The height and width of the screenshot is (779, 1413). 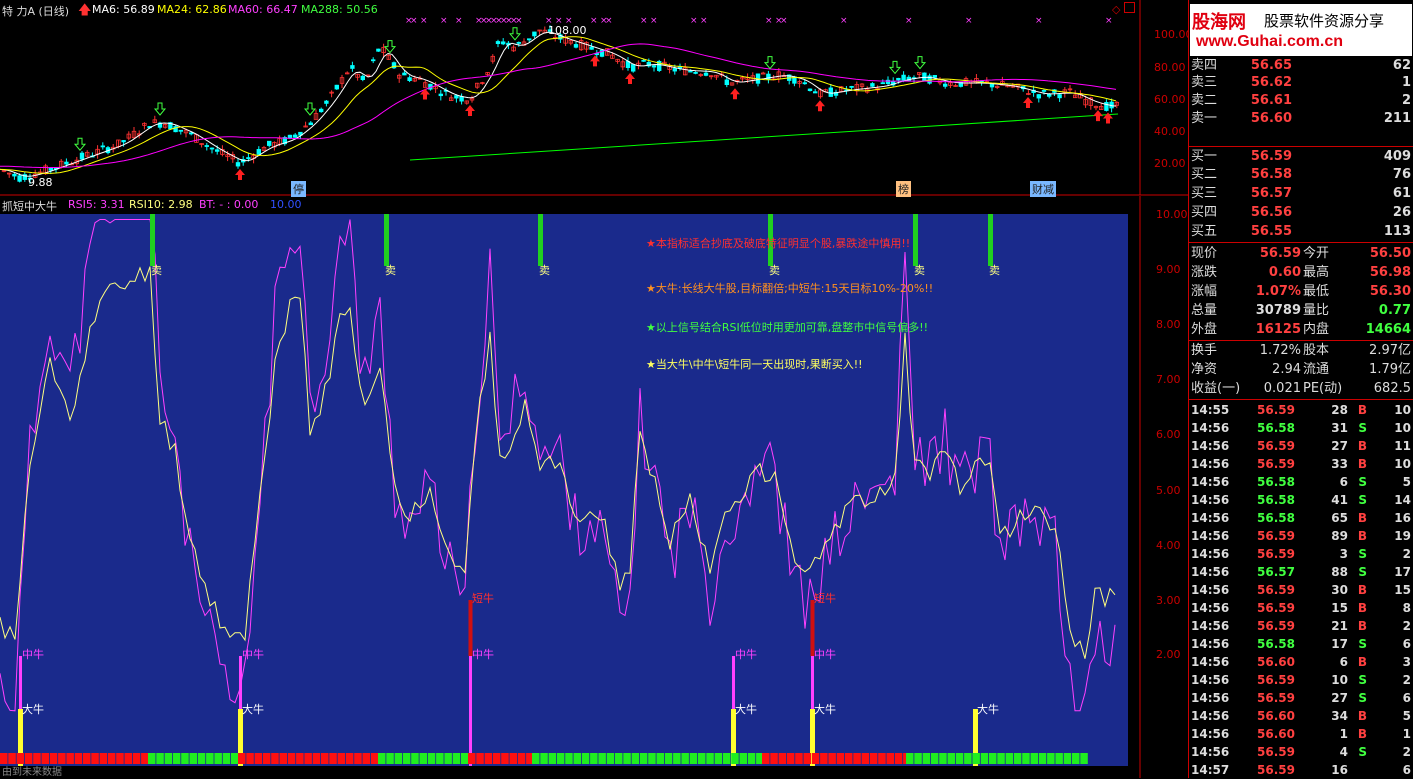 What do you see at coordinates (1301, 273) in the screenshot?
I see `quote-row: 涨跌 0.60 最高 56.98` at bounding box center [1301, 273].